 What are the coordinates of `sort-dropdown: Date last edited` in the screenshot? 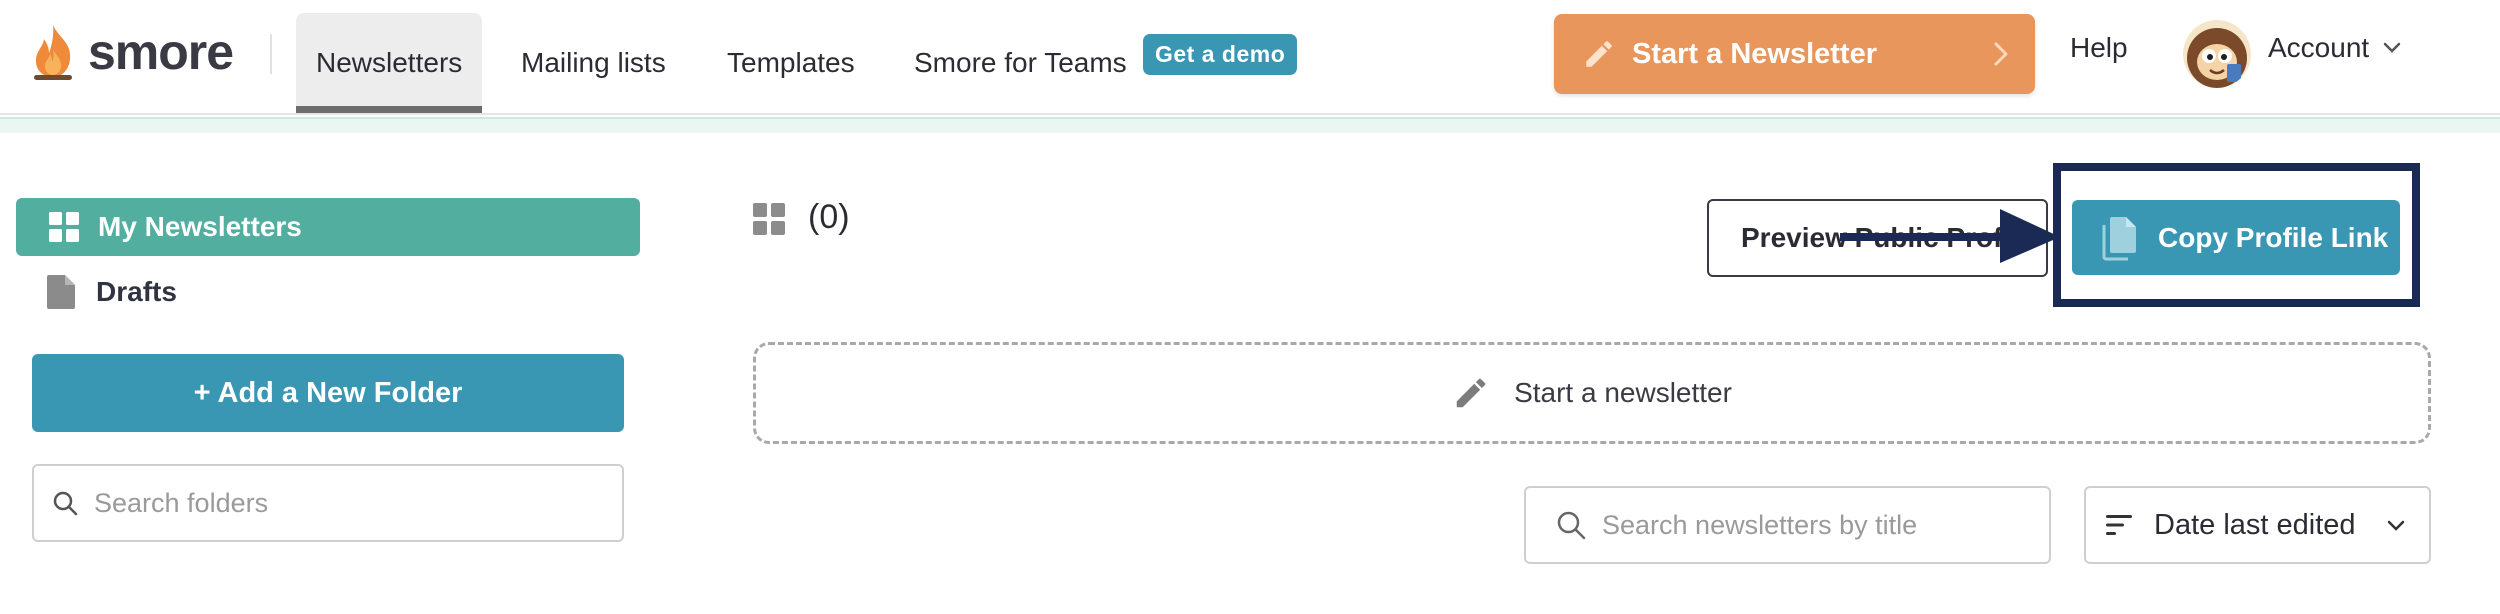 It's located at (2257, 525).